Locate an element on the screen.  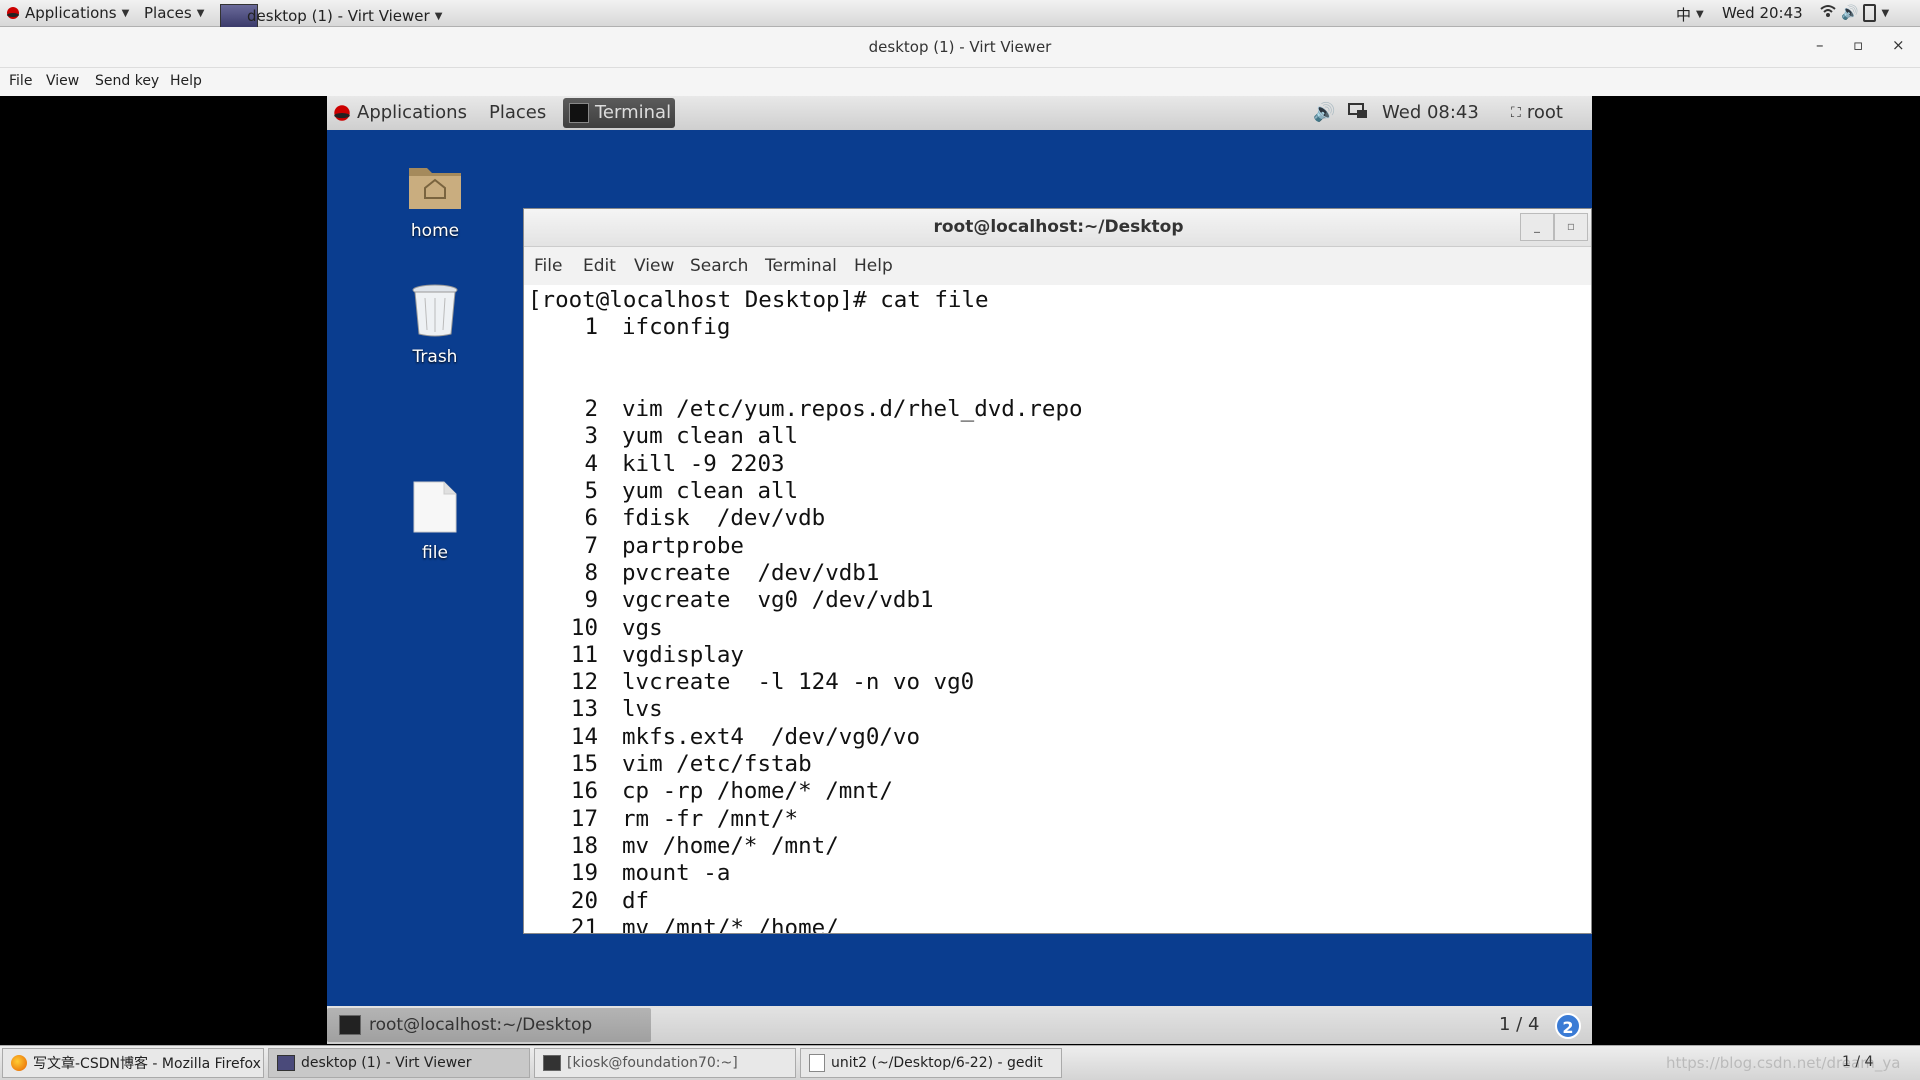
terminal-menu-help: Help is located at coordinates (873, 266).